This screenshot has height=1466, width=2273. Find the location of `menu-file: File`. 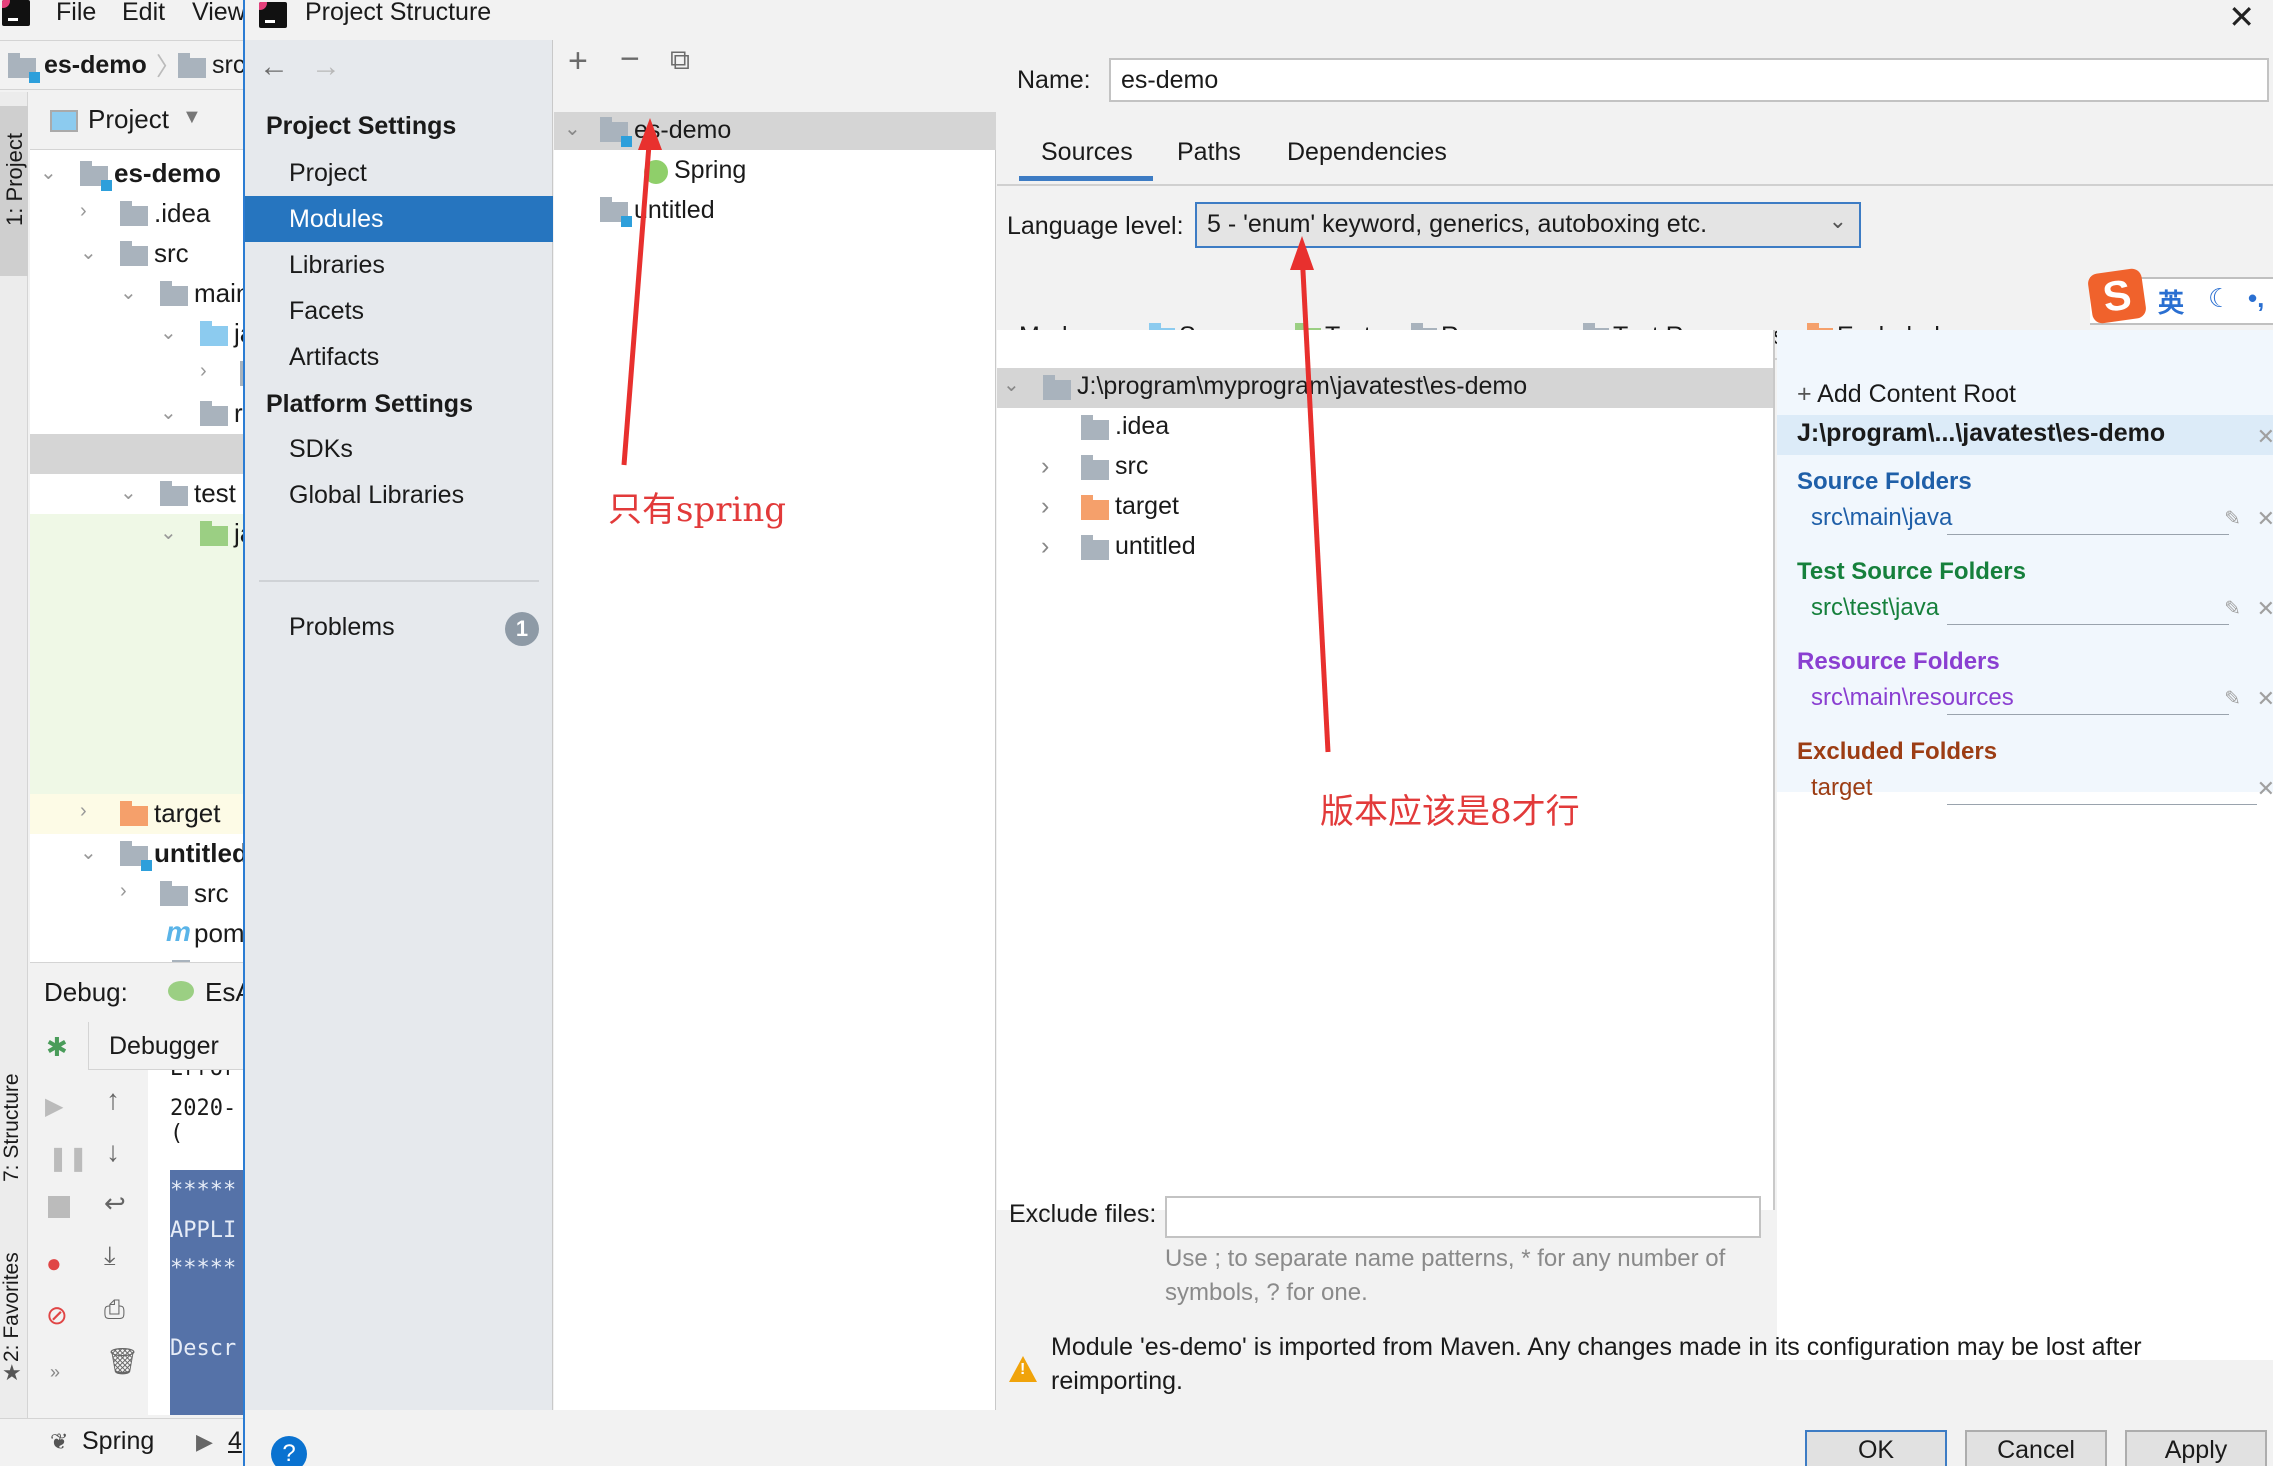

menu-file: File is located at coordinates (76, 13).